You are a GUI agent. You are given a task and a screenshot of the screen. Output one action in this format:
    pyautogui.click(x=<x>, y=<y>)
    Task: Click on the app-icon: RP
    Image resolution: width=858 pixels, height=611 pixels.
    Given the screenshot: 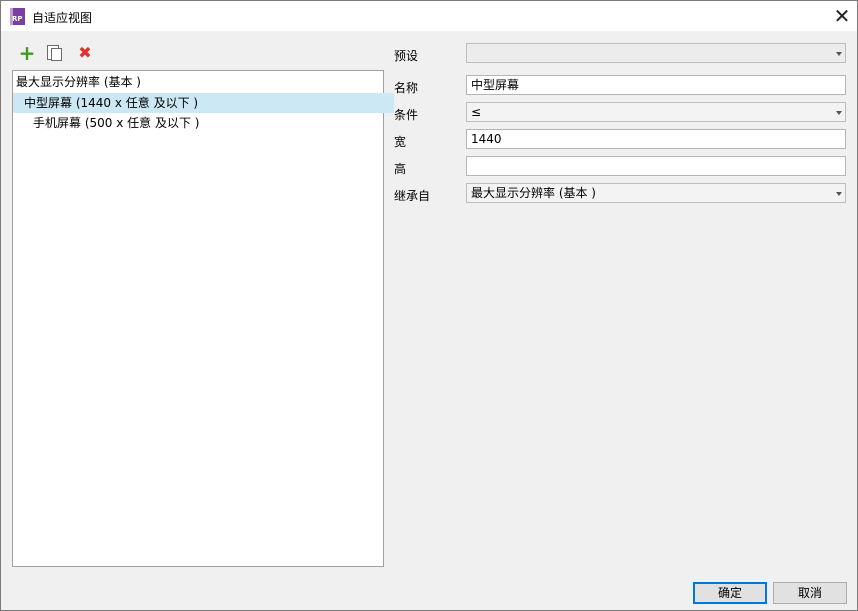 What is the action you would take?
    pyautogui.click(x=17, y=16)
    